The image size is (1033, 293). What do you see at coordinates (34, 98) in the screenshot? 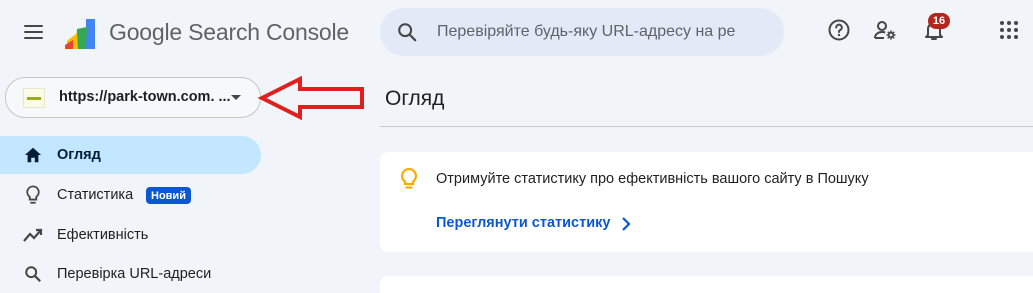
I see `site-favicon-icon` at bounding box center [34, 98].